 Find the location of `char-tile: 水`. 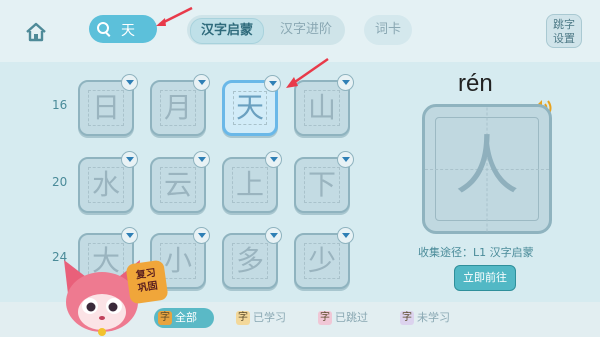

char-tile: 水 is located at coordinates (108, 182).